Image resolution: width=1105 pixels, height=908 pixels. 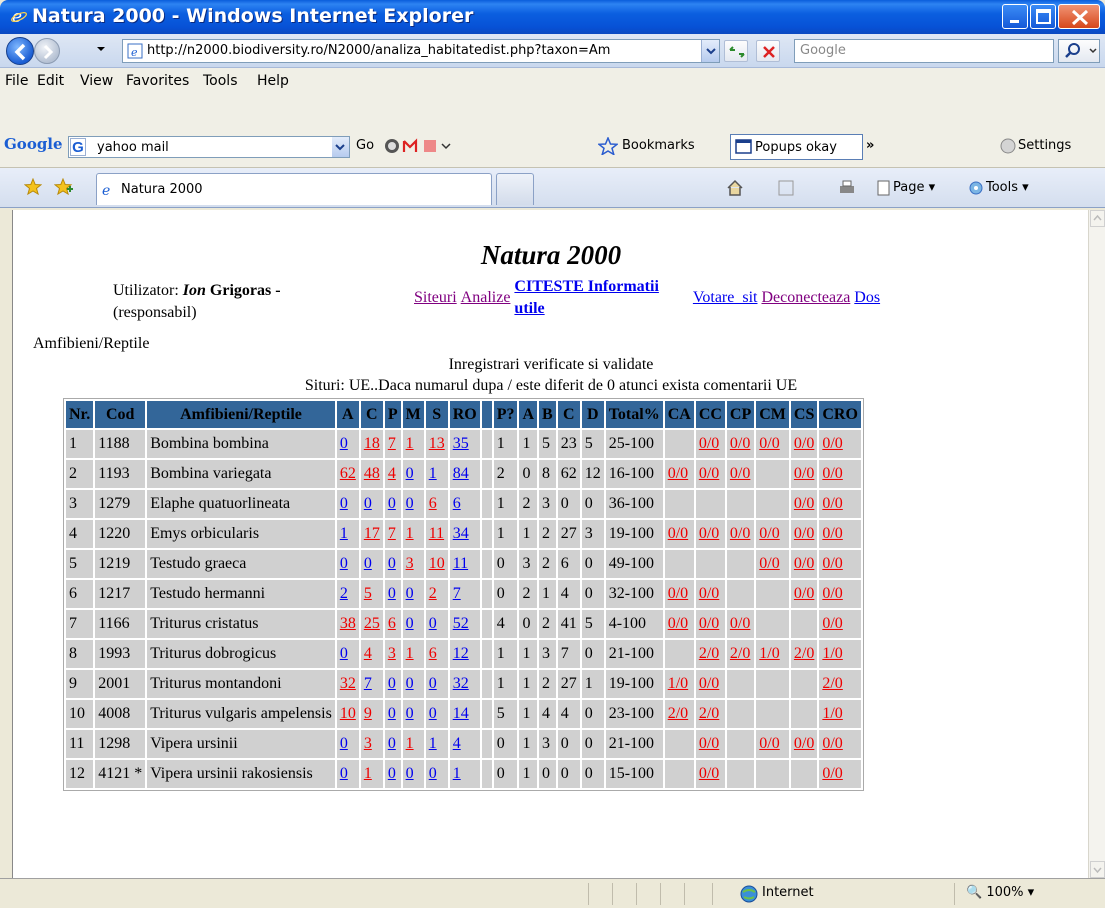 I want to click on menu-help: Help, so click(x=273, y=81).